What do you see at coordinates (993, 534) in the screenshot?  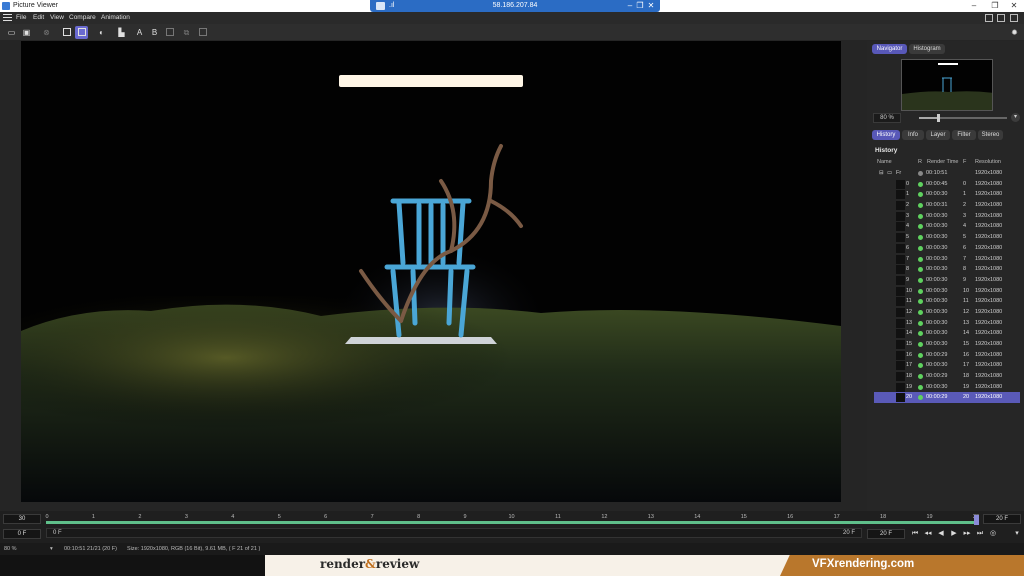 I see `loop-icon: ◎` at bounding box center [993, 534].